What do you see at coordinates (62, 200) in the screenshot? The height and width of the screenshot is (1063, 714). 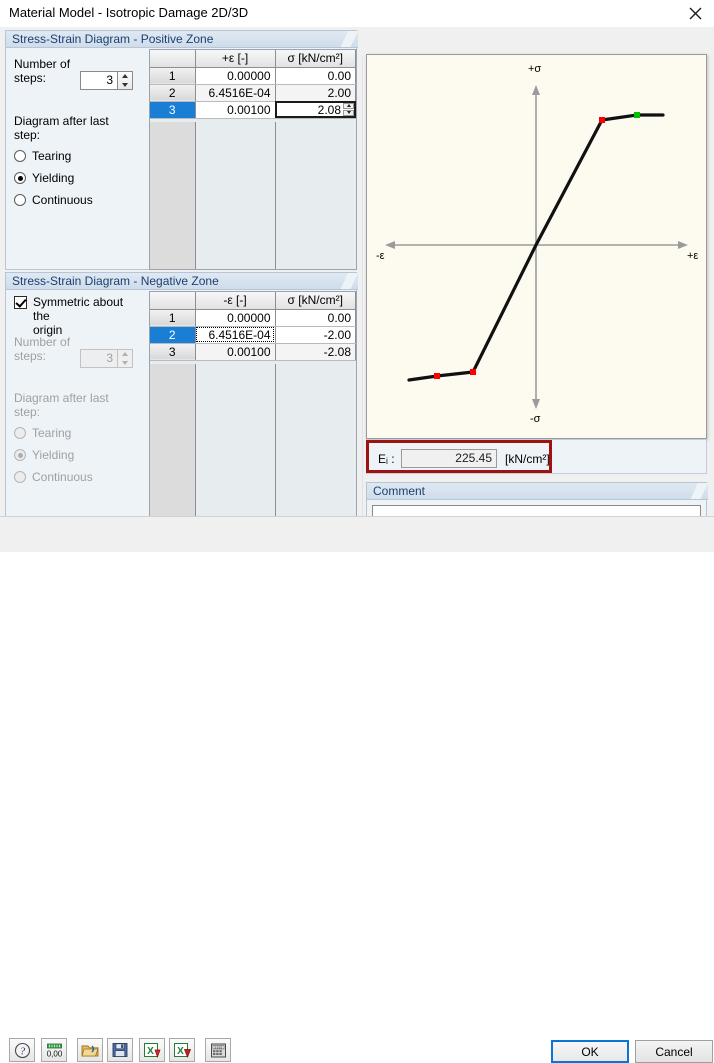 I see `positive-option-continuous-label: Continuous` at bounding box center [62, 200].